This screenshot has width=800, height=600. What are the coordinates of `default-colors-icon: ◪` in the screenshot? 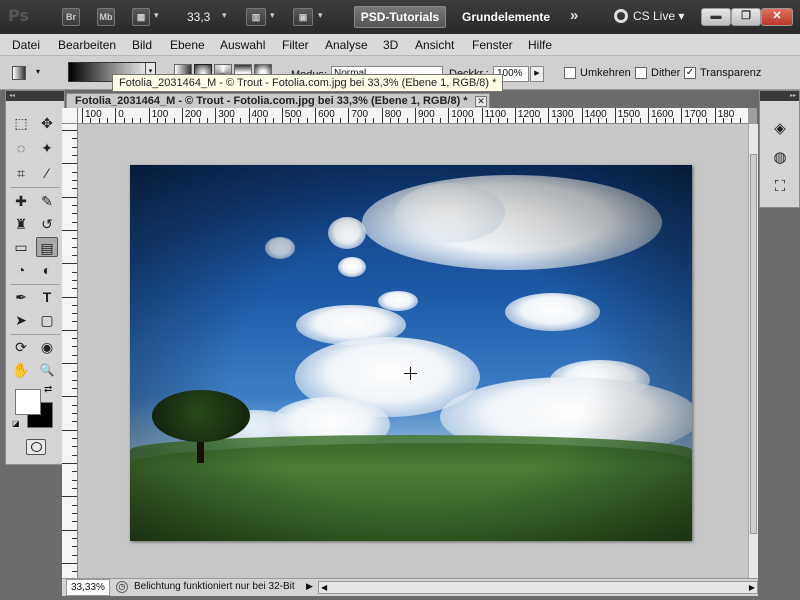 It's located at (16, 423).